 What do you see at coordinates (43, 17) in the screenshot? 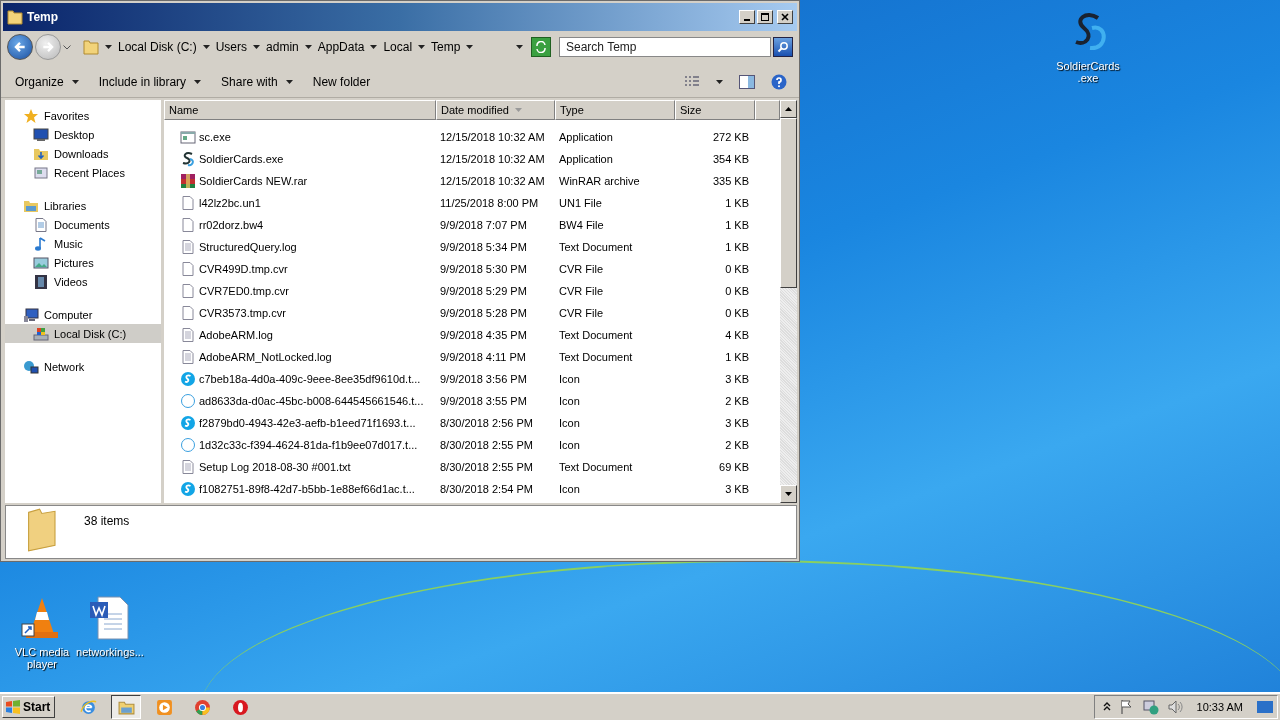
I see `window-title: Temp` at bounding box center [43, 17].